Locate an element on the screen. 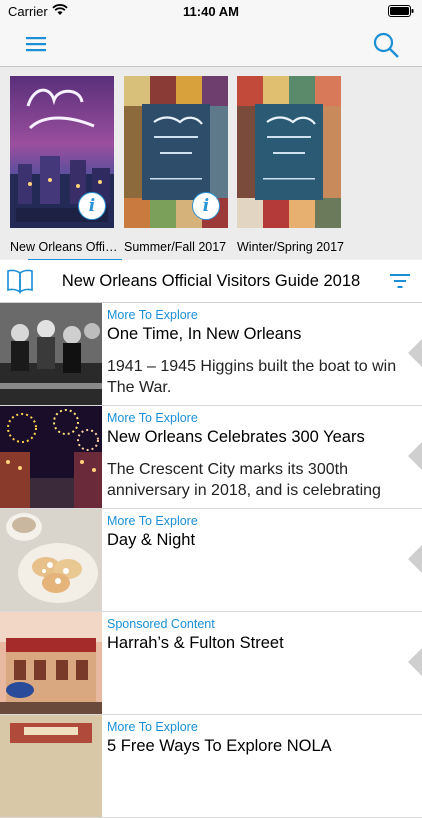 The height and width of the screenshot is (818, 422). search-icon is located at coordinates (386, 45).